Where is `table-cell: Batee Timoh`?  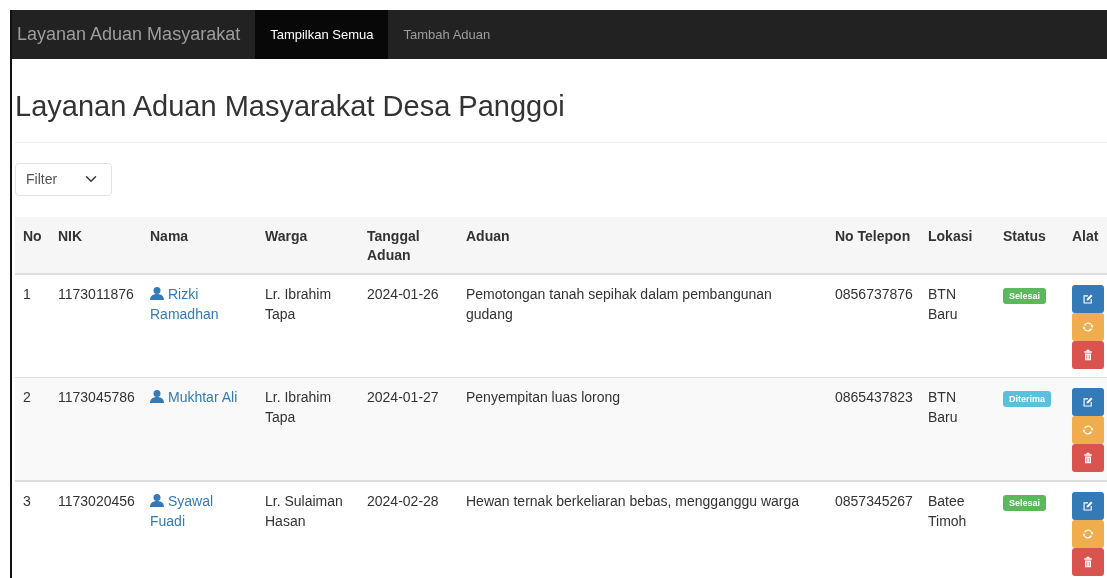 table-cell: Batee Timoh is located at coordinates (947, 510).